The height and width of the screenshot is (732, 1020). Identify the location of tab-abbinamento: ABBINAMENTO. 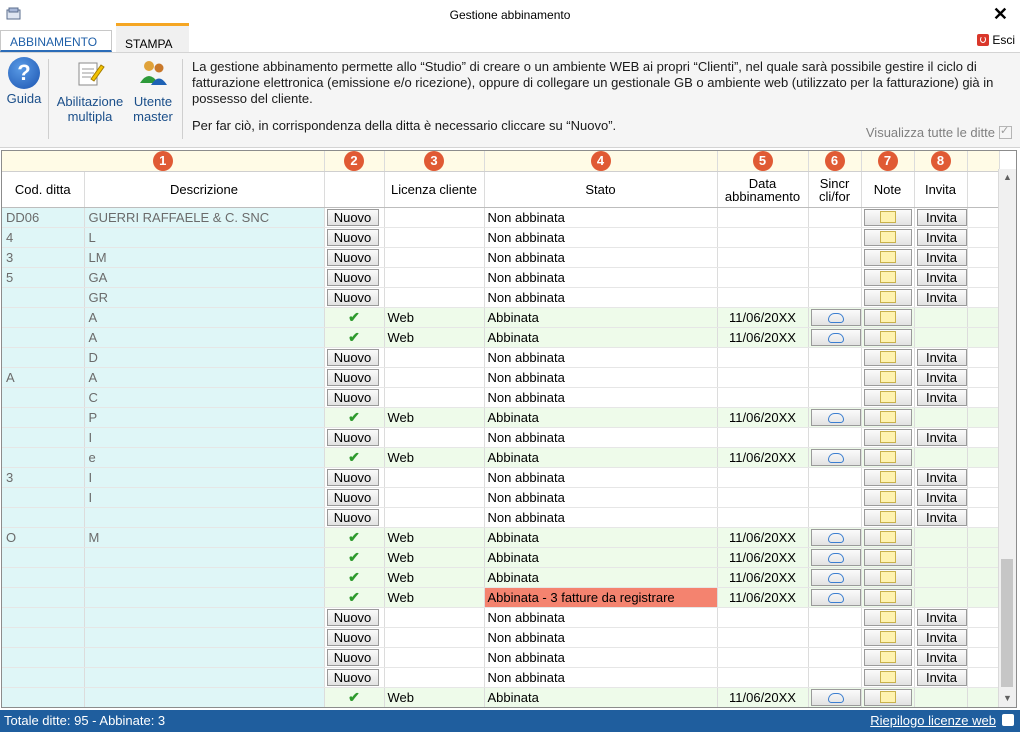
(56, 41).